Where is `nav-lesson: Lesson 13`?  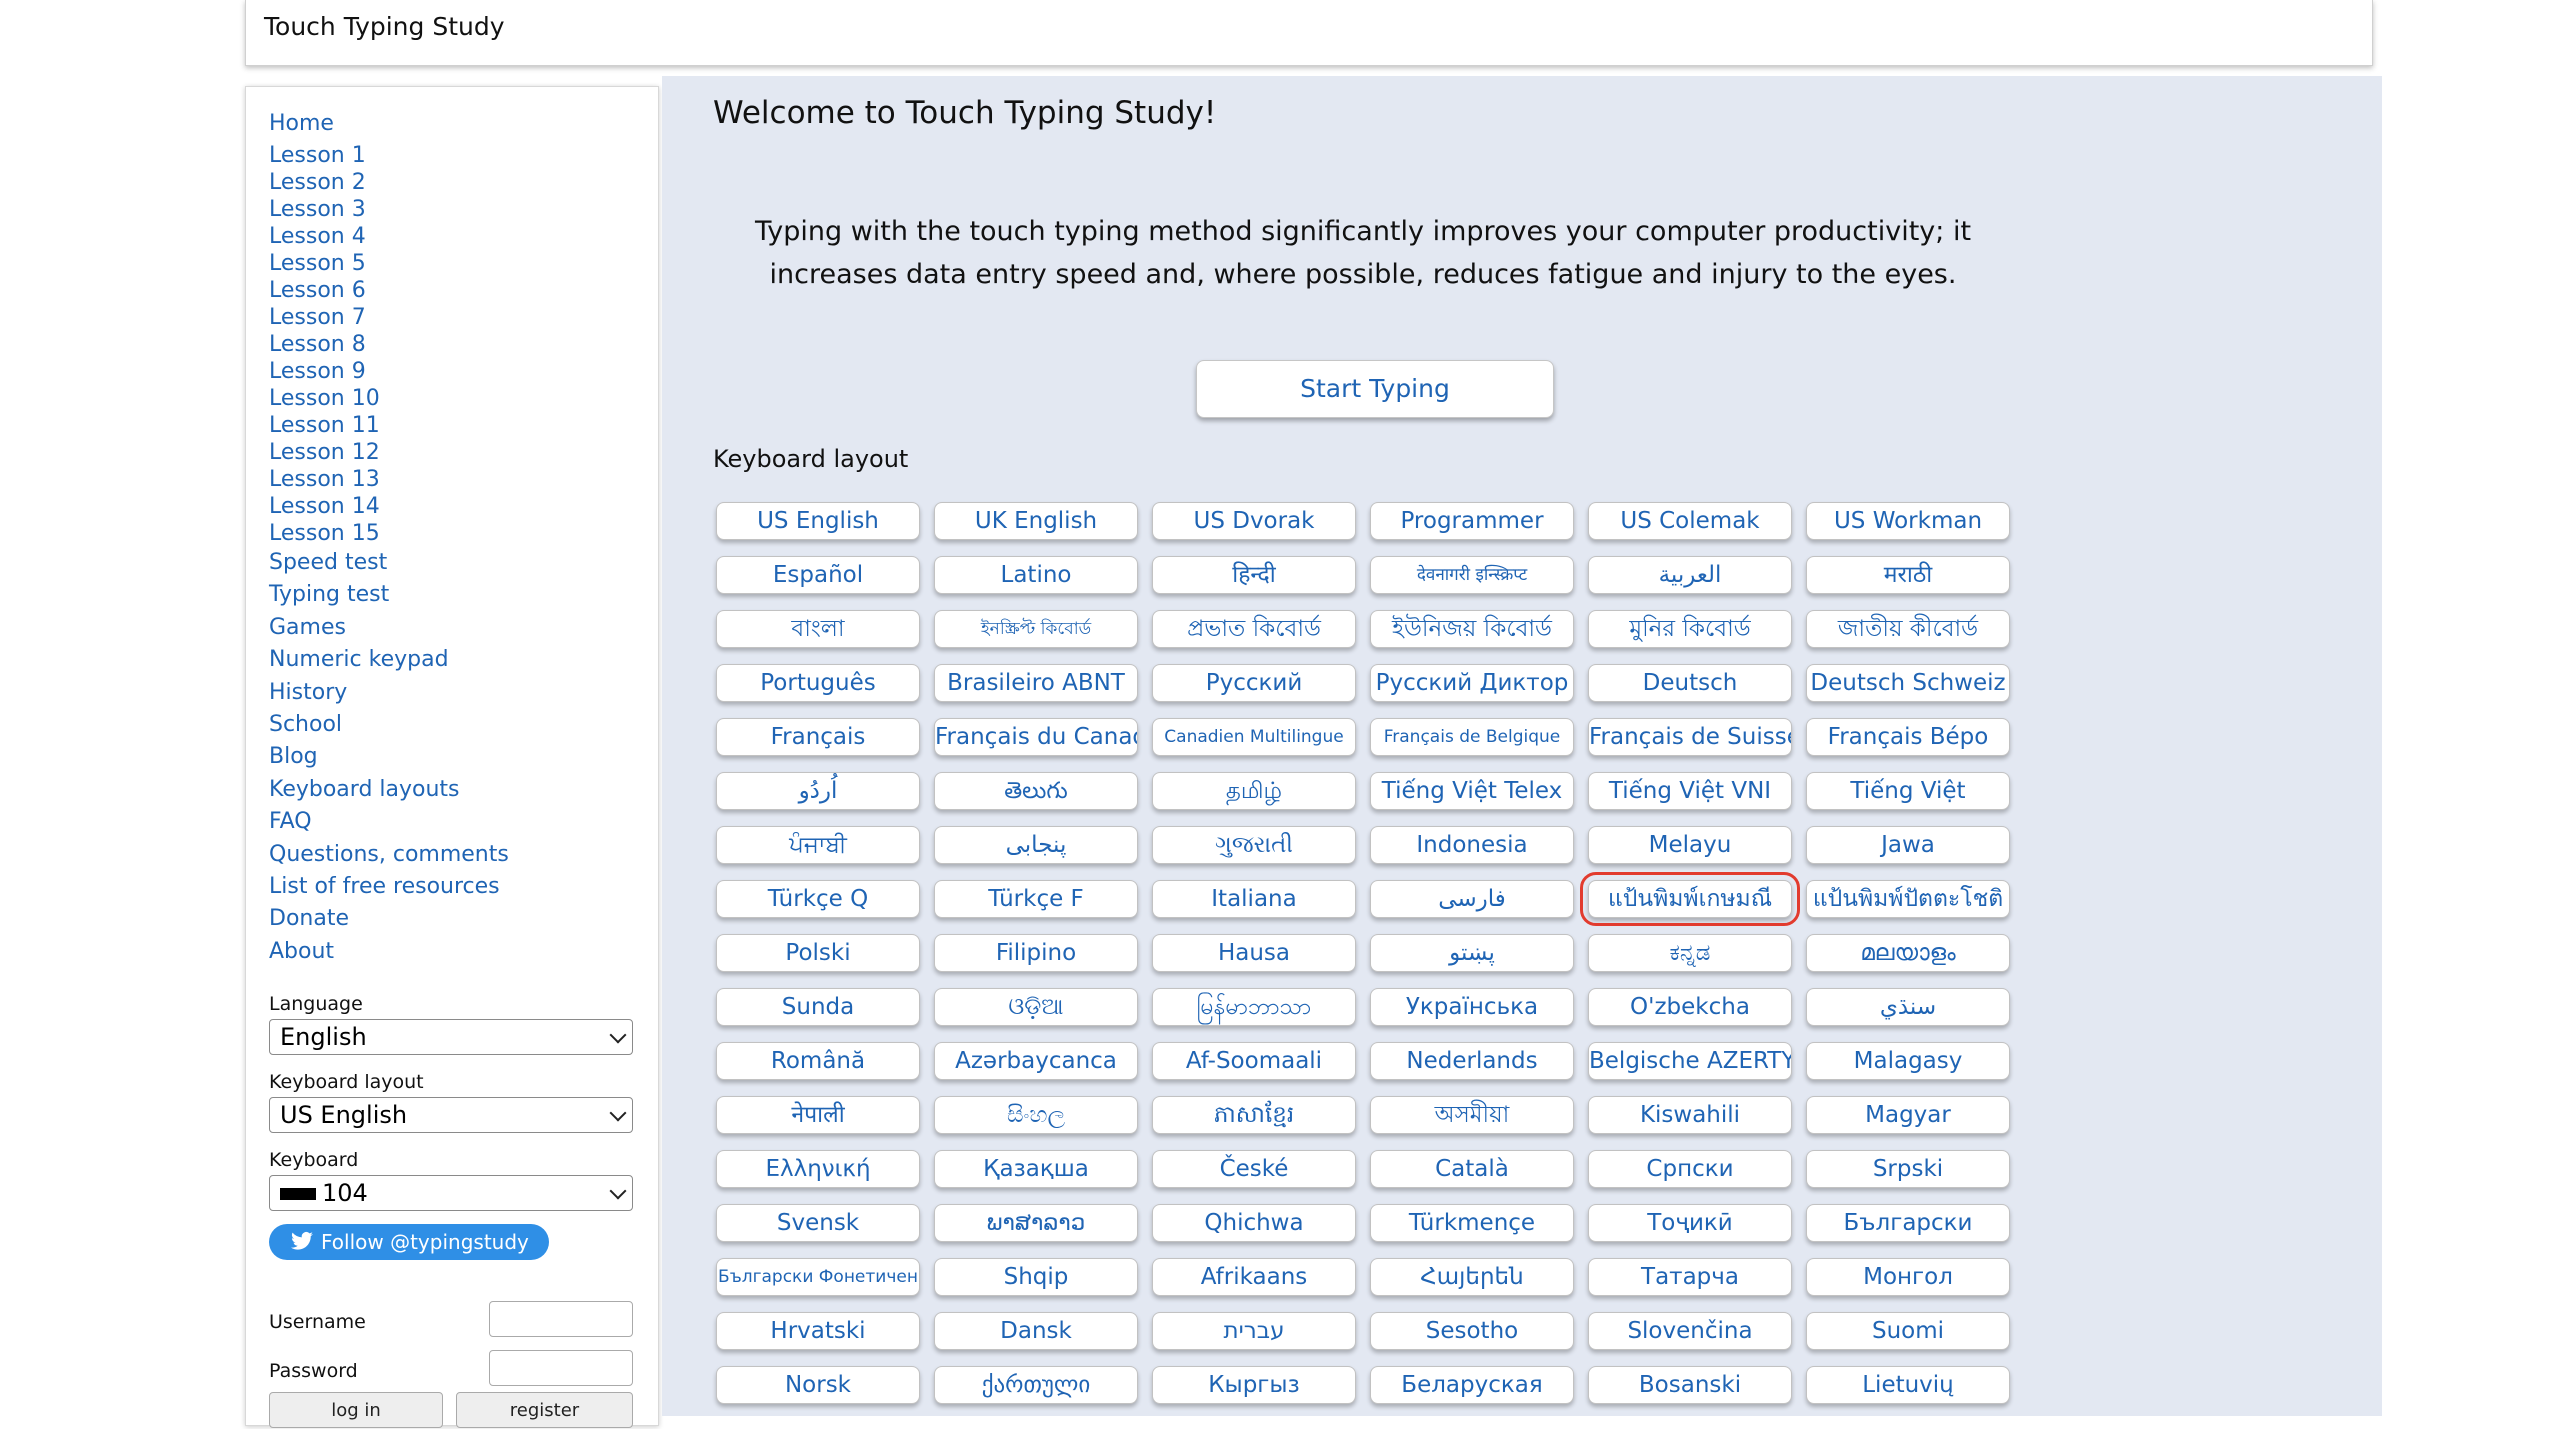 nav-lesson: Lesson 13 is located at coordinates (389, 479).